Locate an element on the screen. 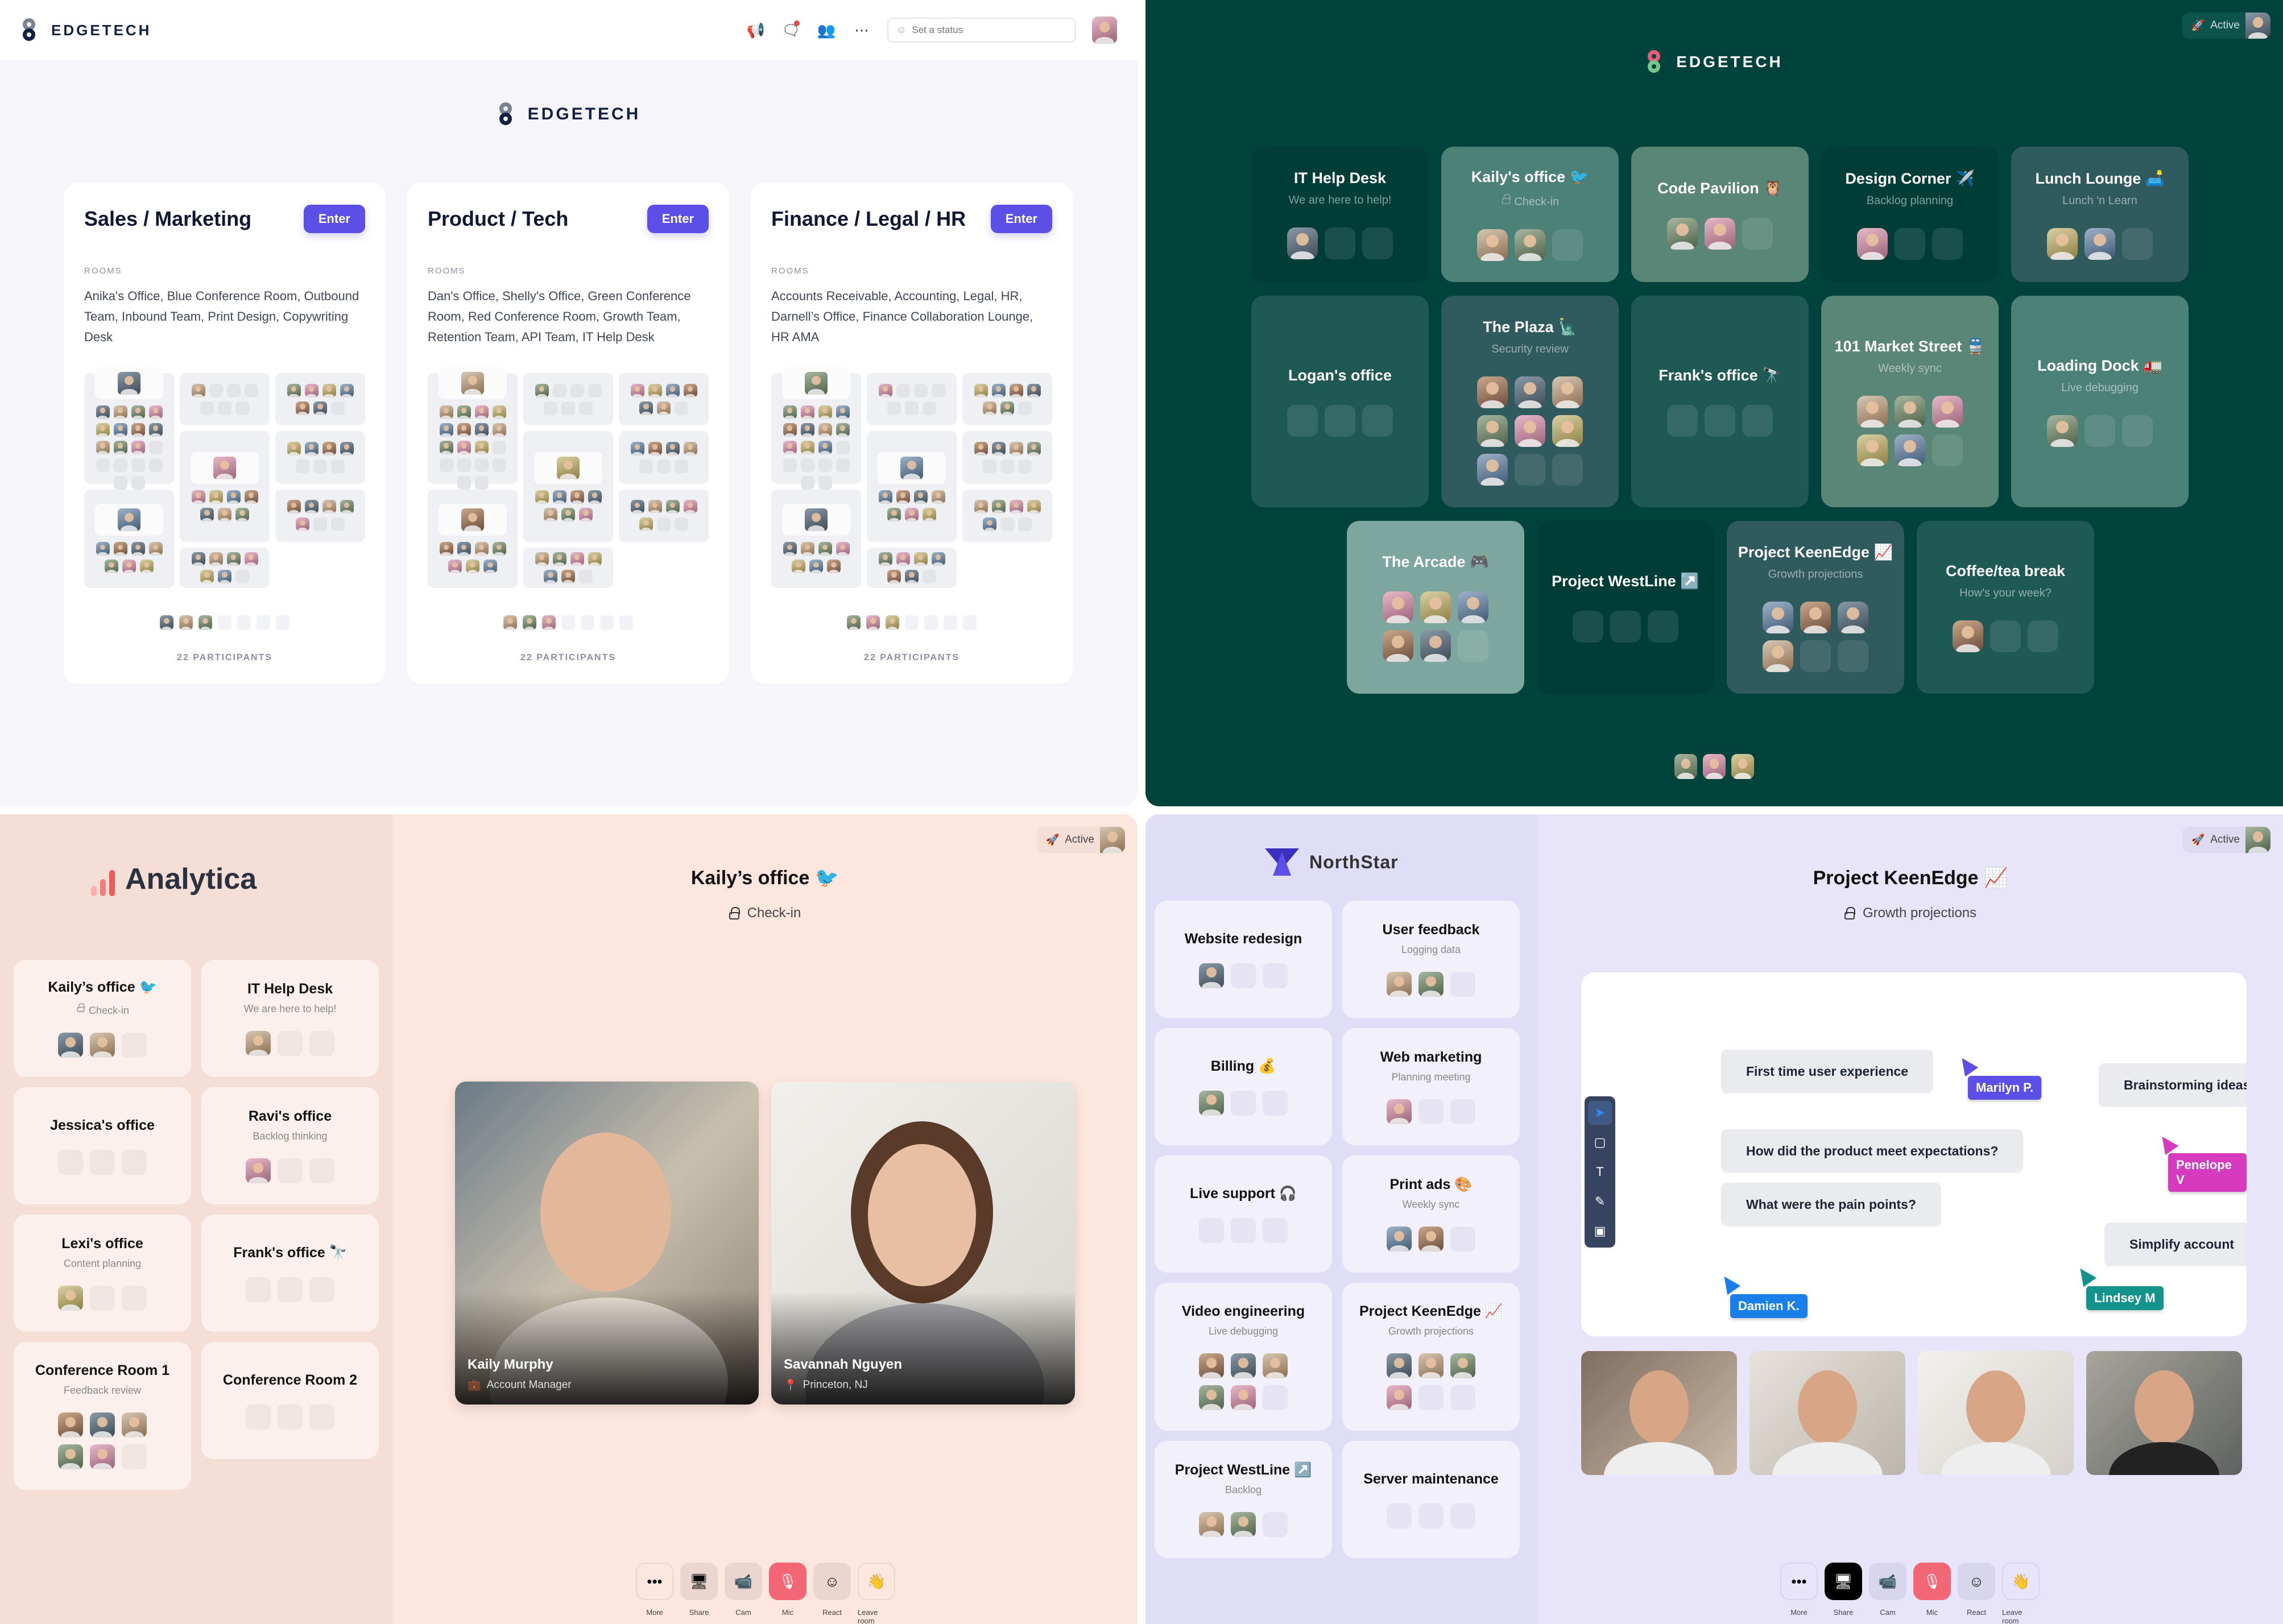 This screenshot has height=1624, width=2283. people-icon: 👥 is located at coordinates (827, 30).